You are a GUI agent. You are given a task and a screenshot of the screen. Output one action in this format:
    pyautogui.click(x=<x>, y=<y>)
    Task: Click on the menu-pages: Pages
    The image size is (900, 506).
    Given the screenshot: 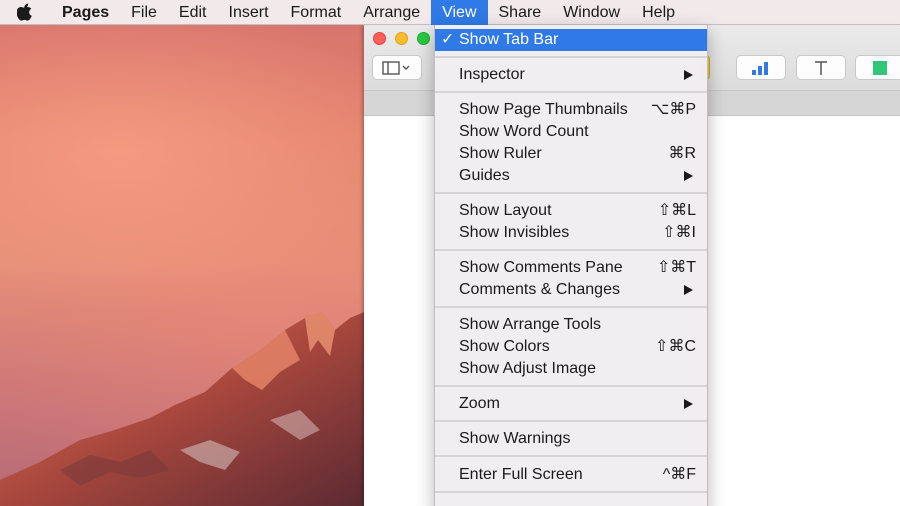 What is the action you would take?
    pyautogui.click(x=85, y=12)
    